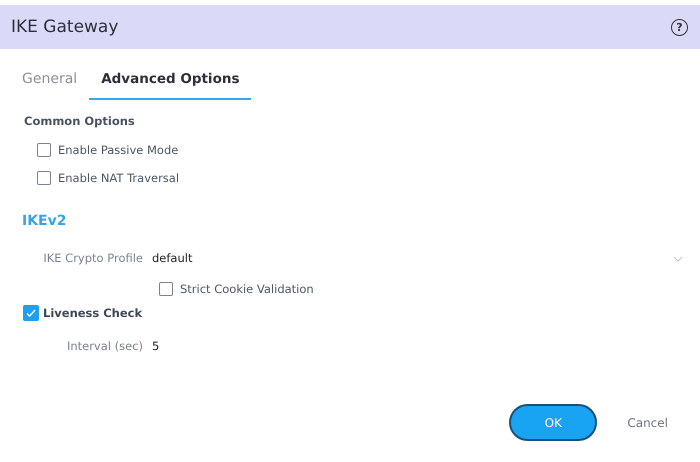 The height and width of the screenshot is (462, 700). Describe the element at coordinates (92, 313) in the screenshot. I see `checkbox-label: Liveness Check` at that location.